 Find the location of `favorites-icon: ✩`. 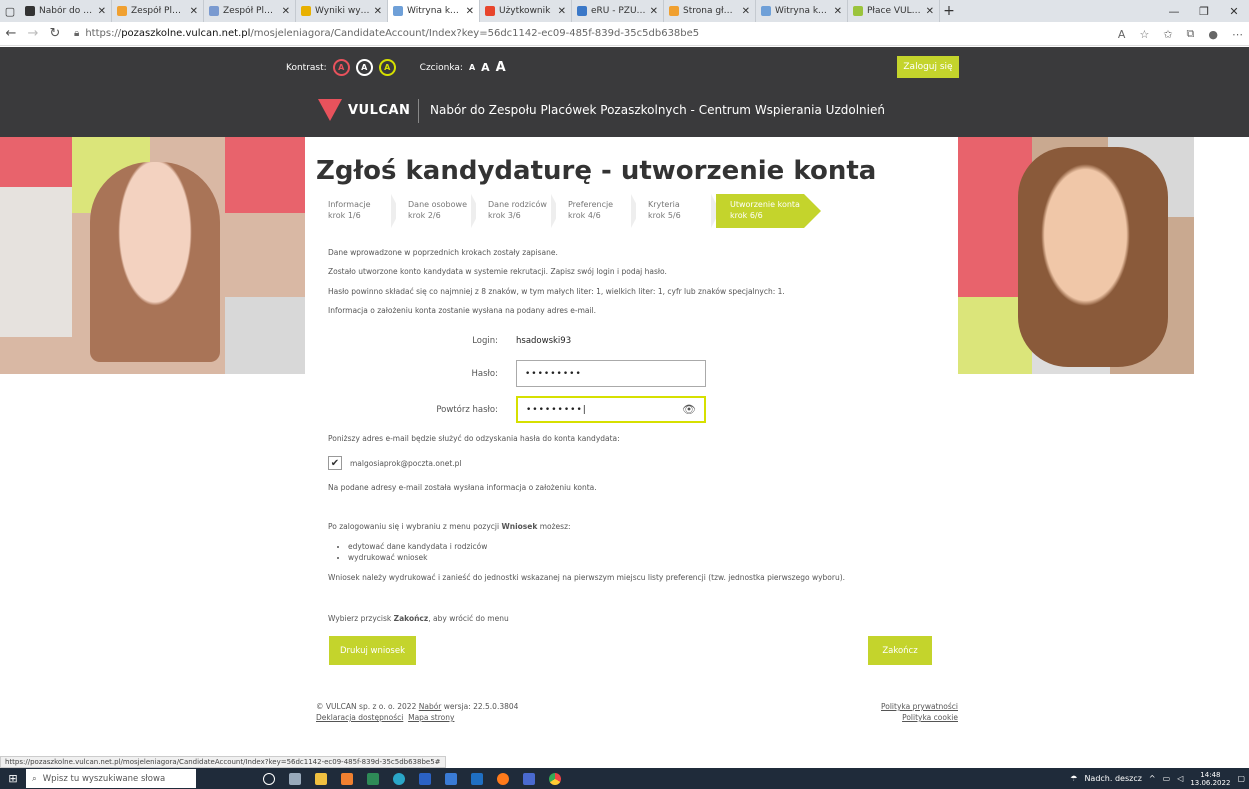

favorites-icon: ✩ is located at coordinates (1167, 34).